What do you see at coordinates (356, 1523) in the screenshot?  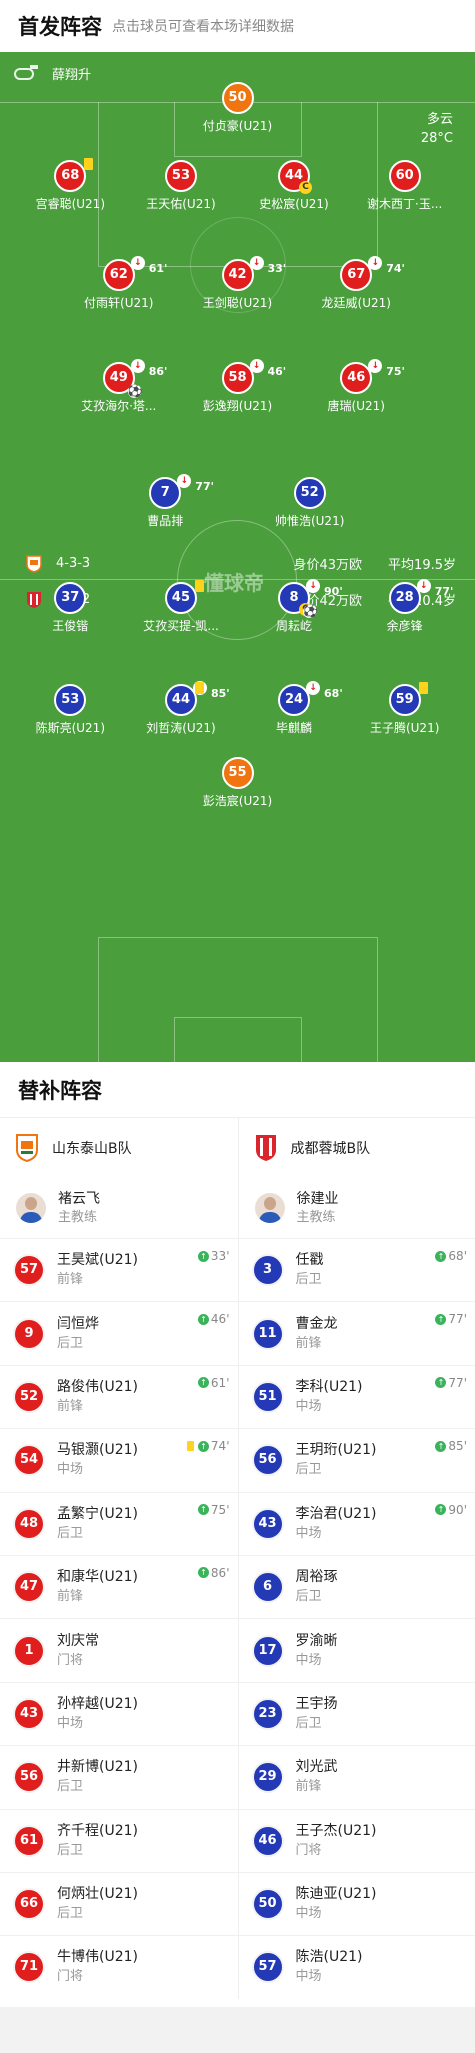 I see `sub-player-row: 43 李治君(U21) 中场 ↑ 90'` at bounding box center [356, 1523].